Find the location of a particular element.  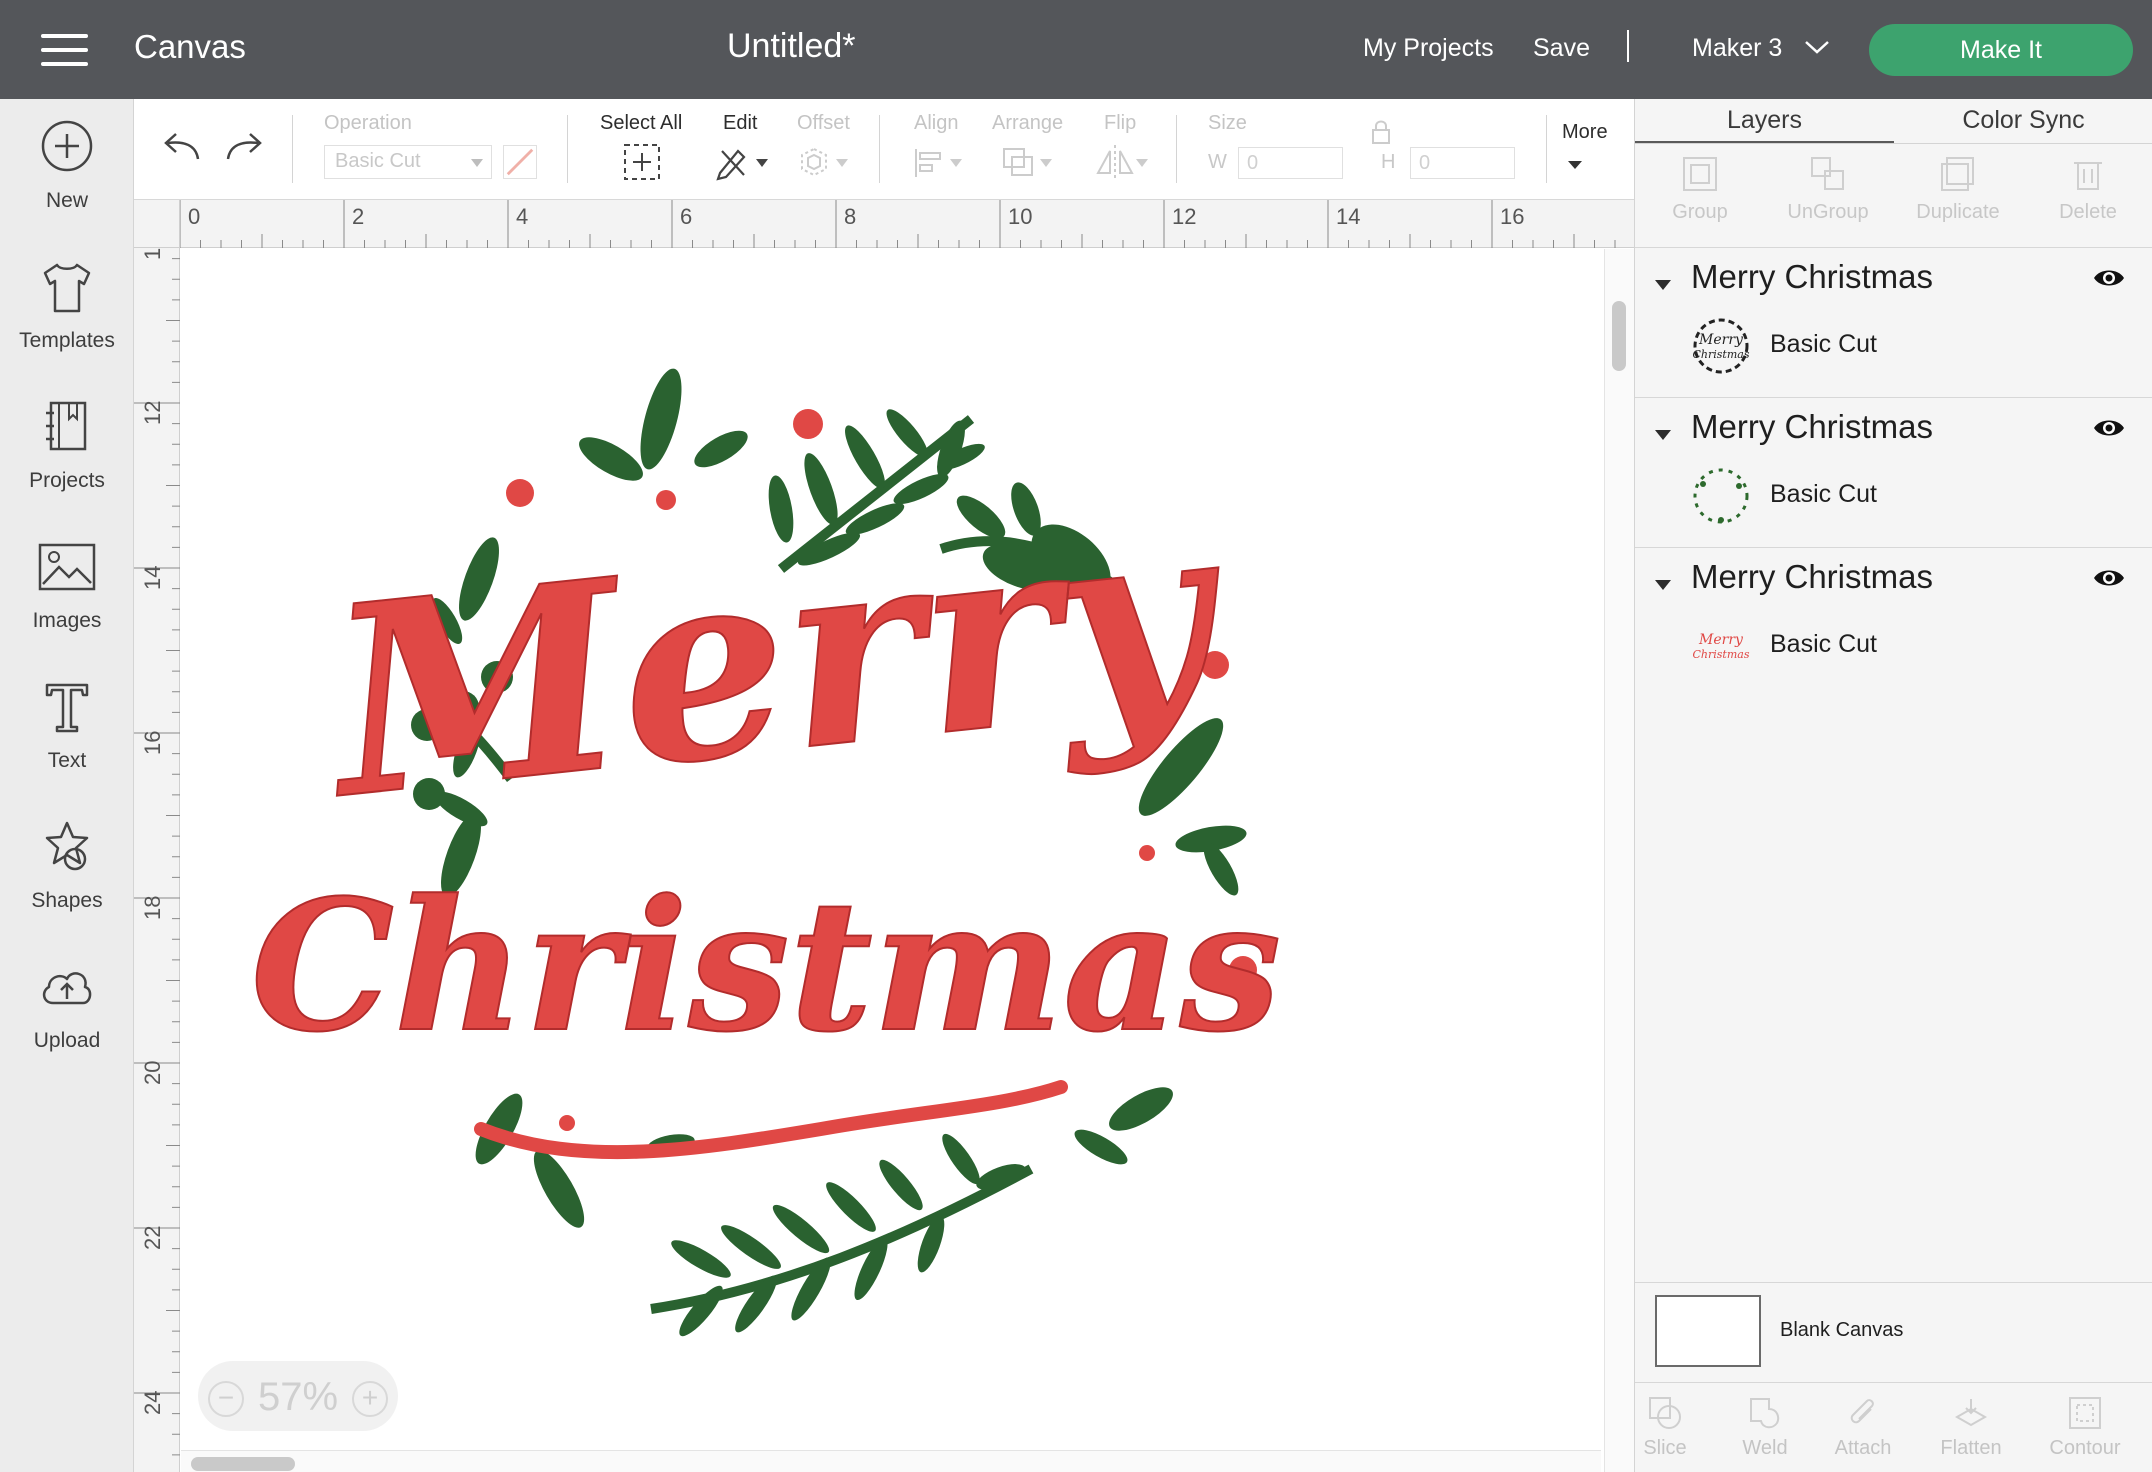

duplicate-label: Duplicate is located at coordinates (1958, 212).